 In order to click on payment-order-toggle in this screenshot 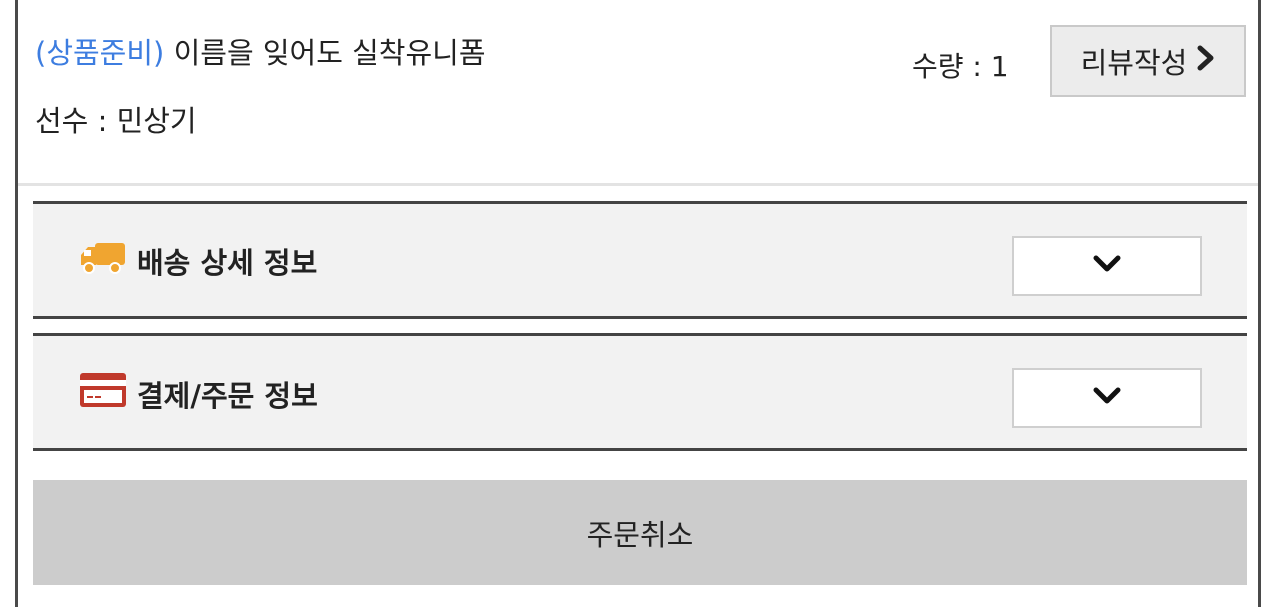, I will do `click(1107, 398)`.